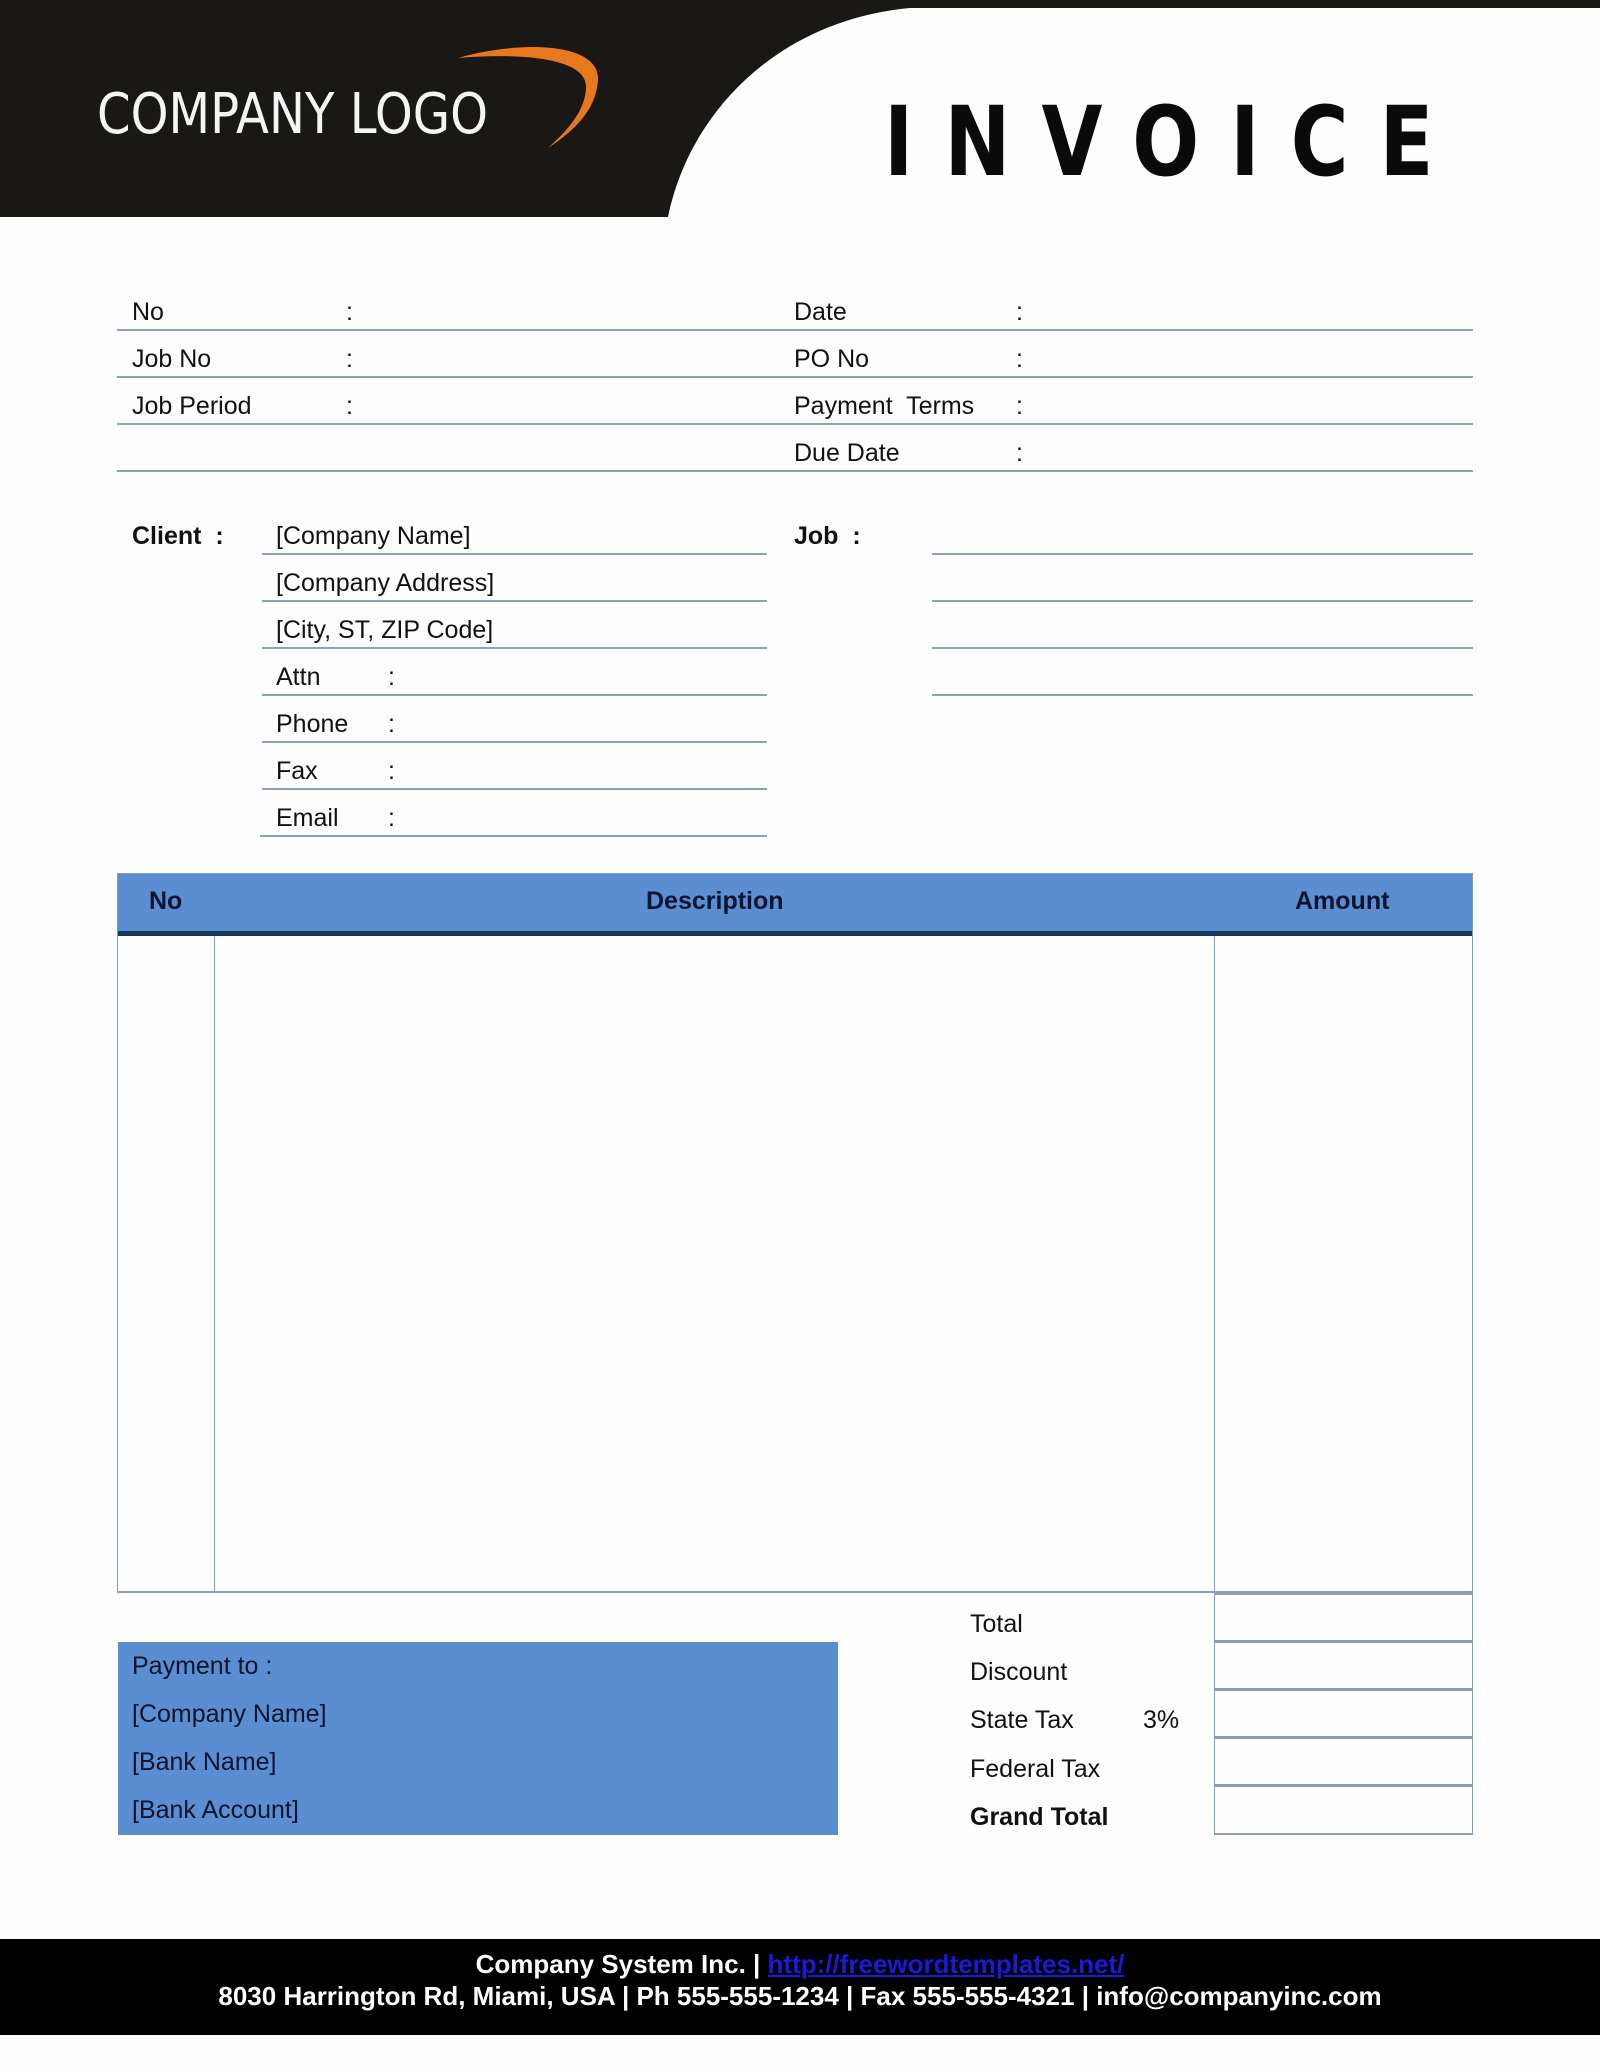 The width and height of the screenshot is (1600, 2070). What do you see at coordinates (202, 1666) in the screenshot?
I see `payment-title: Payment to :` at bounding box center [202, 1666].